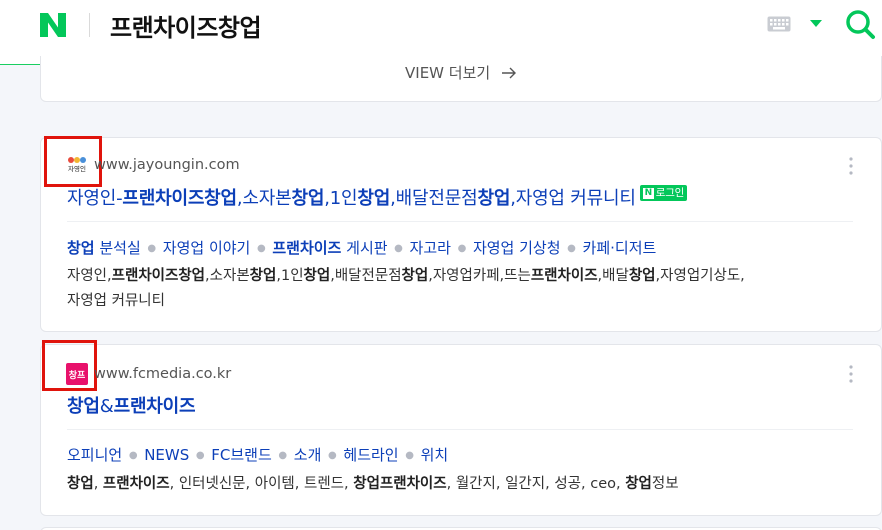 The width and height of the screenshot is (882, 530). I want to click on sitelink: 소개, so click(308, 454).